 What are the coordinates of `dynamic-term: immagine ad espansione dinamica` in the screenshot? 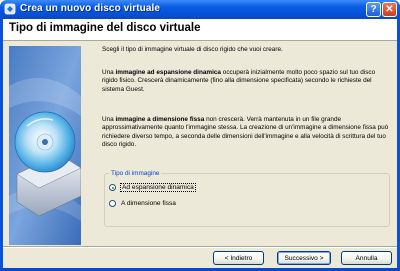 It's located at (168, 72).